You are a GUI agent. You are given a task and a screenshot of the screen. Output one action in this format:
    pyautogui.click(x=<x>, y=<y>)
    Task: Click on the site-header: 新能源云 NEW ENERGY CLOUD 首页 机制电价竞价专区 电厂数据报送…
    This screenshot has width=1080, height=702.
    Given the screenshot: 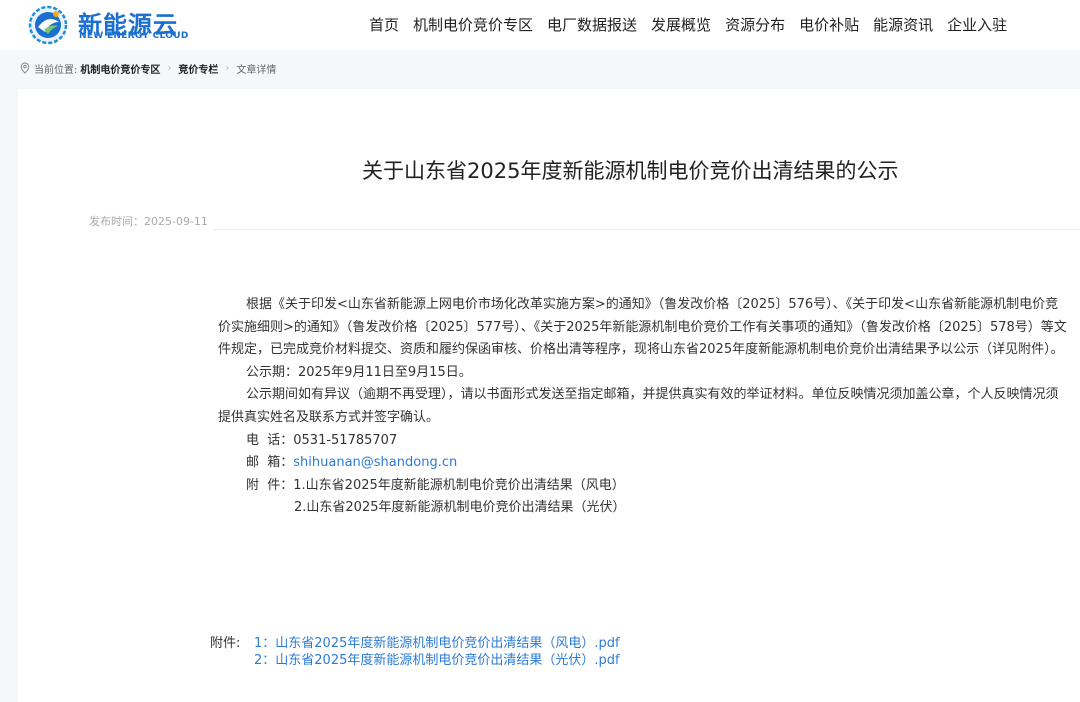 What is the action you would take?
    pyautogui.click(x=540, y=25)
    